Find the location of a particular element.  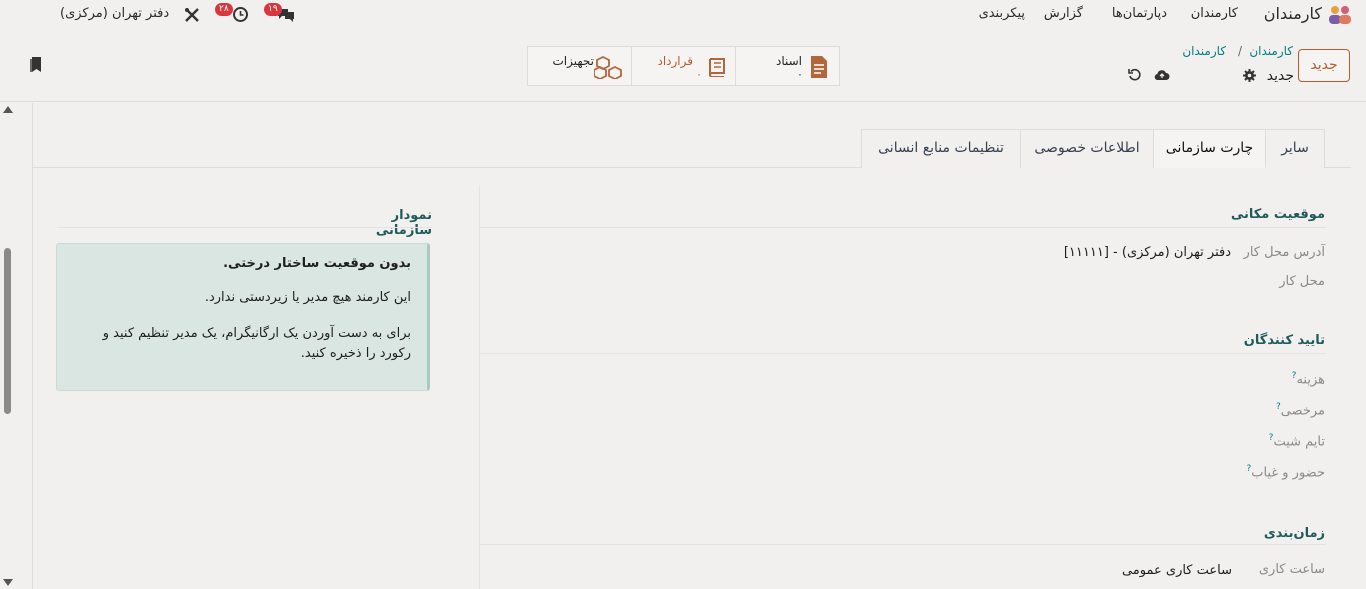

working-hours-value: ساعت کاری عمومی is located at coordinates (1177, 570).